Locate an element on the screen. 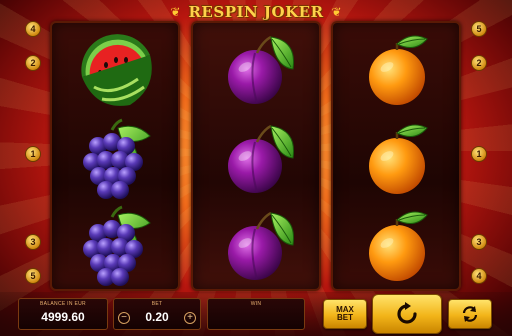 The height and width of the screenshot is (336, 512). spin-arrow-icon is located at coordinates (407, 313).